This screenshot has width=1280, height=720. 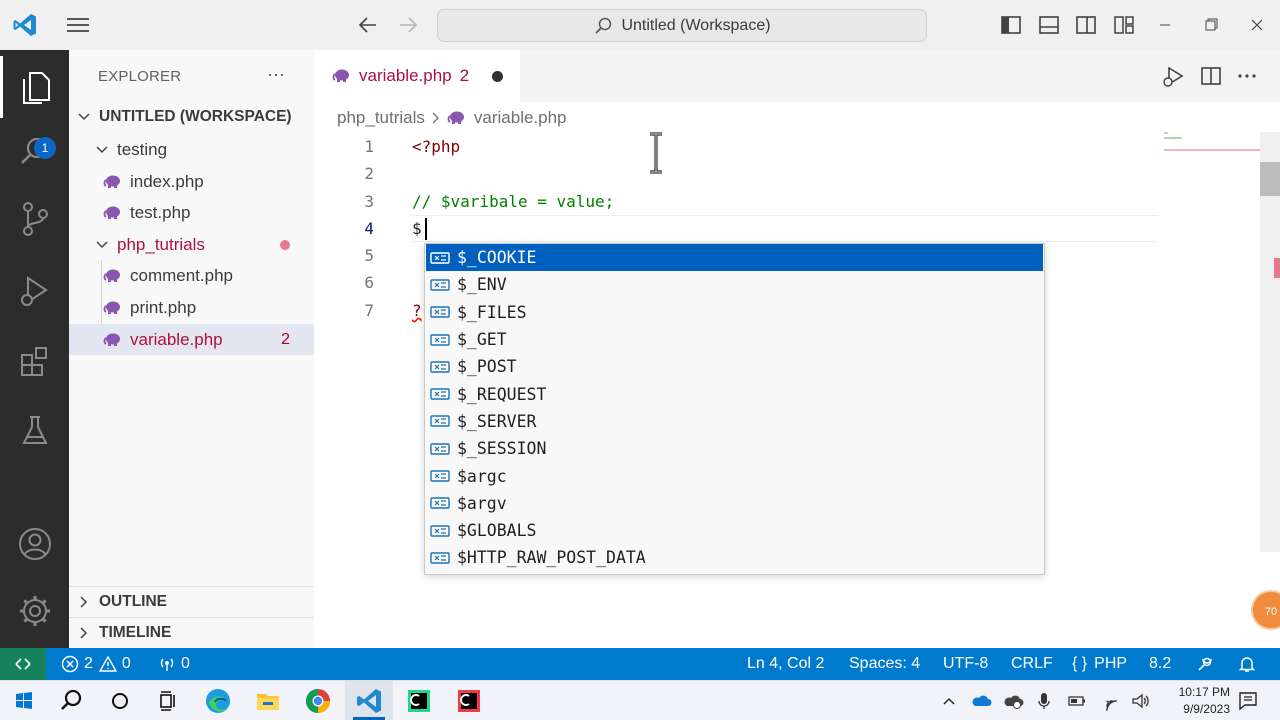 What do you see at coordinates (497, 531) in the screenshot?
I see `suggestion-label: $GLOBALS` at bounding box center [497, 531].